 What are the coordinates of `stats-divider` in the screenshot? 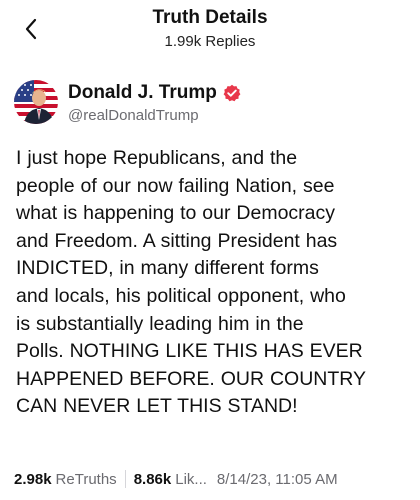 It's located at (125, 479).